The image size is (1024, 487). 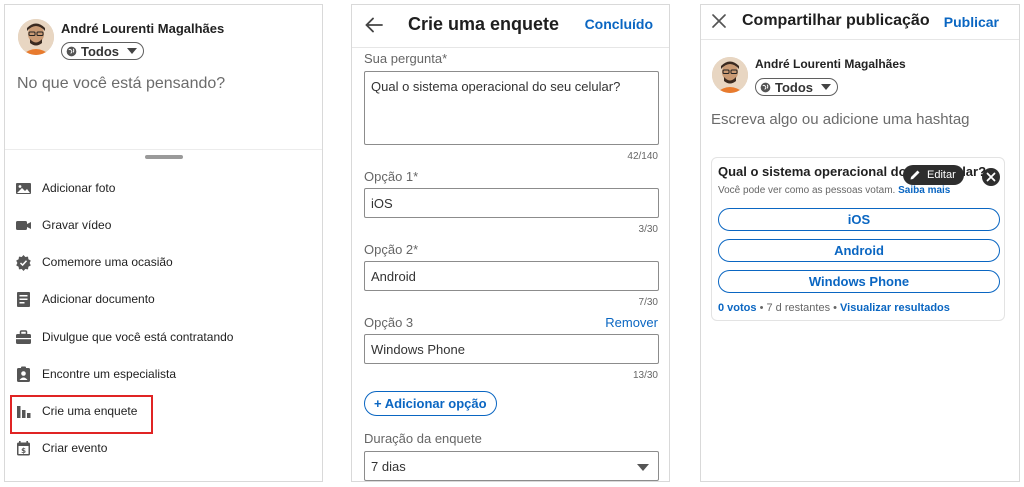 I want to click on duration-select: 7 dias, so click(x=511, y=466).